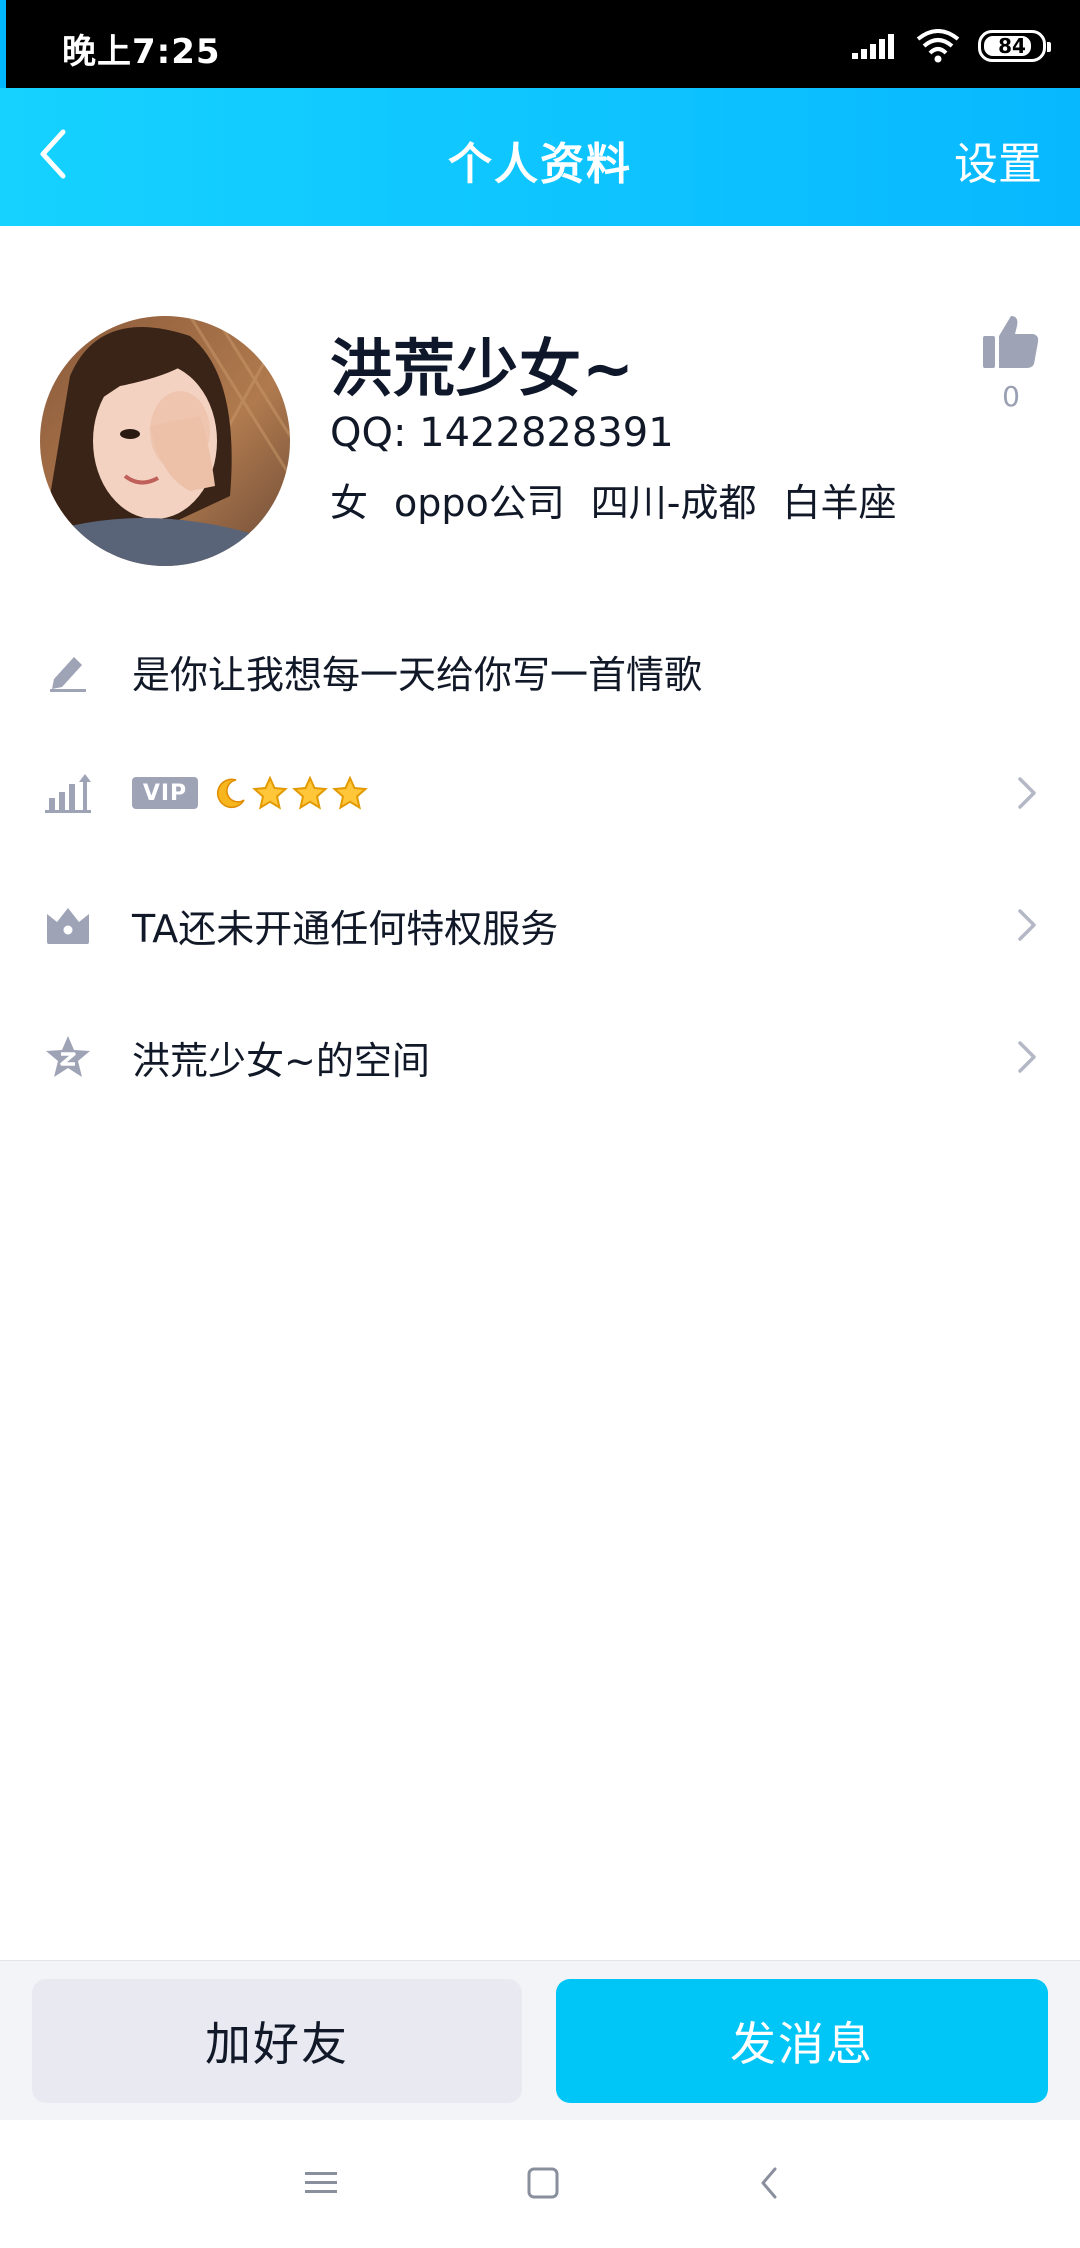 The width and height of the screenshot is (1080, 2248). I want to click on add-friend-button: 加好友, so click(277, 2041).